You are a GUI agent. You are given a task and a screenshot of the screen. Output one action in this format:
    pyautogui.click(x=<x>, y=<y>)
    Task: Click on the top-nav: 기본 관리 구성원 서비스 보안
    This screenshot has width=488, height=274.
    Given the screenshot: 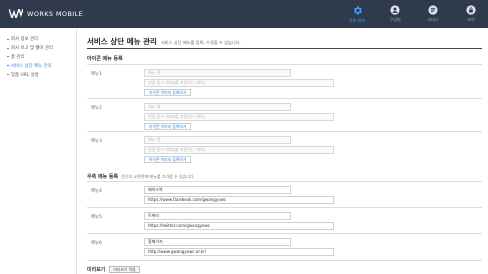 What is the action you would take?
    pyautogui.click(x=413, y=14)
    